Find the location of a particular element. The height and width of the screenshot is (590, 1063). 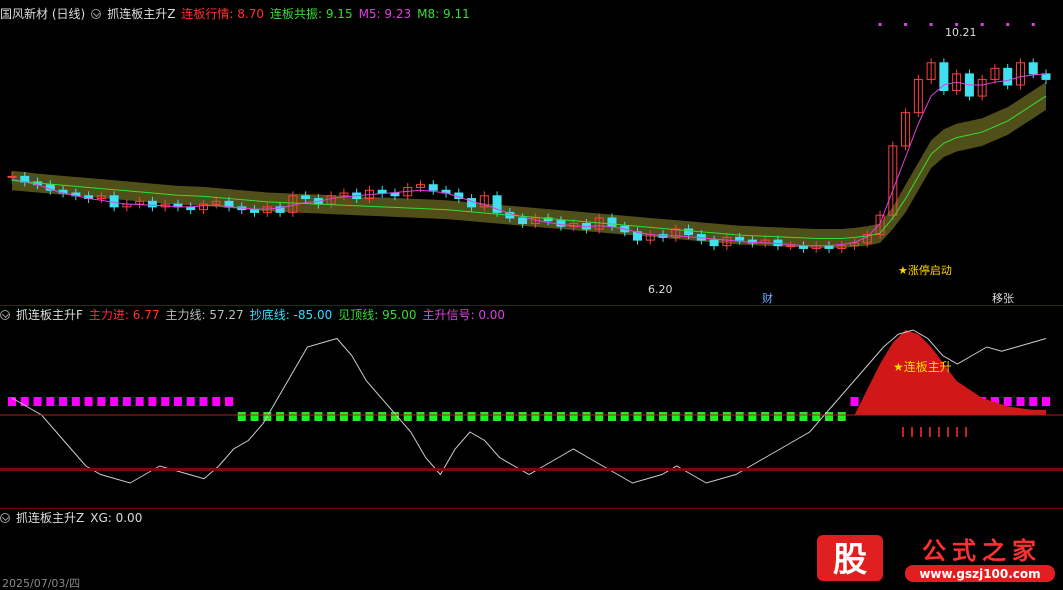

low-price-label: 6.20 is located at coordinates (660, 289).